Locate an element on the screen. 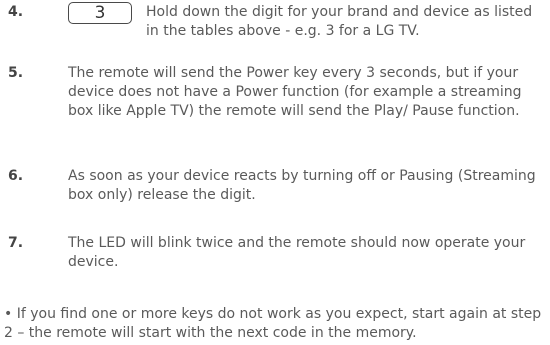 The image size is (550, 345). step-number: 5. is located at coordinates (16, 73).